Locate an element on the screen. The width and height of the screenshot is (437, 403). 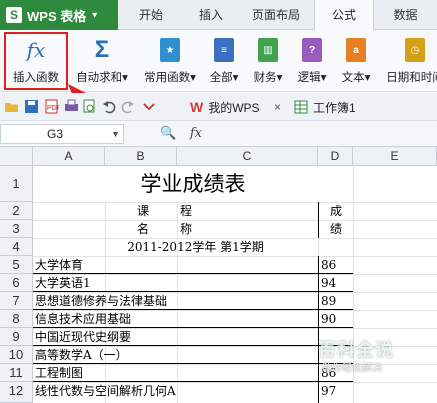
row-header-3: 3 is located at coordinates (16, 229).